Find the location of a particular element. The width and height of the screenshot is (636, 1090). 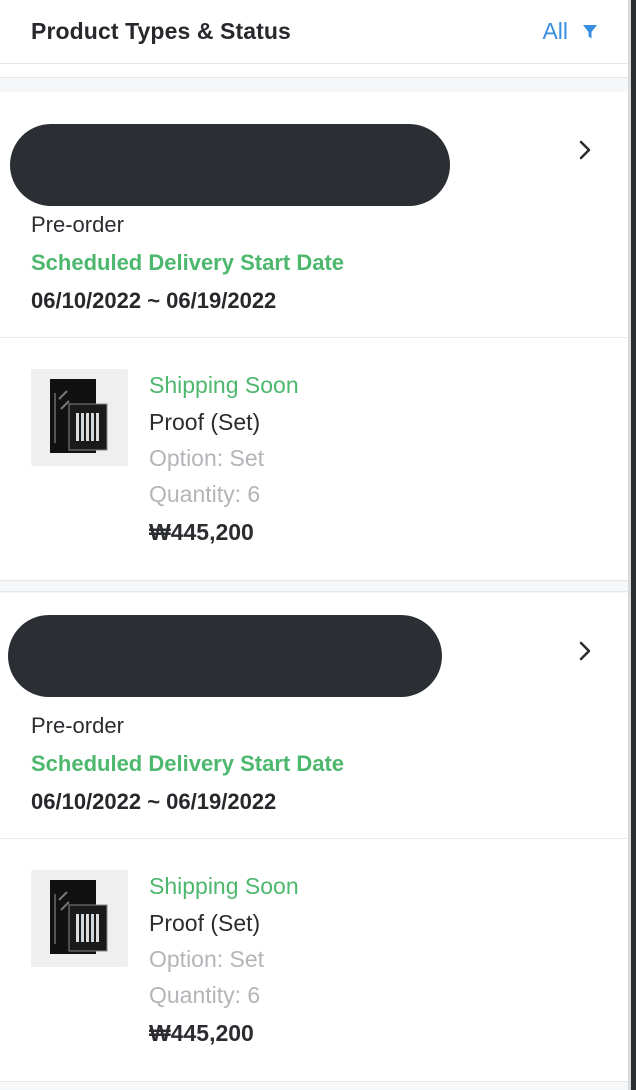

funnel-icon is located at coordinates (590, 31).